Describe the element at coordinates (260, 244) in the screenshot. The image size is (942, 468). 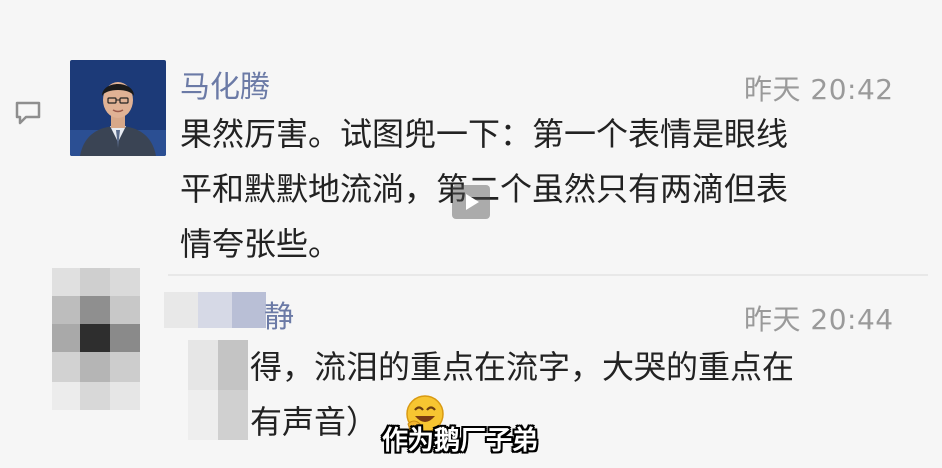
I see `comment-line: 情夸张些。` at that location.